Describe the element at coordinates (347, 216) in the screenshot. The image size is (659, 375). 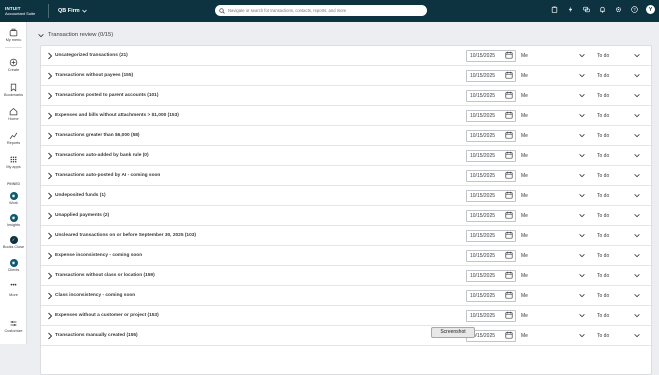
I see `review-row: Unapplied payments (2) 10/15/2025 Me To do` at that location.